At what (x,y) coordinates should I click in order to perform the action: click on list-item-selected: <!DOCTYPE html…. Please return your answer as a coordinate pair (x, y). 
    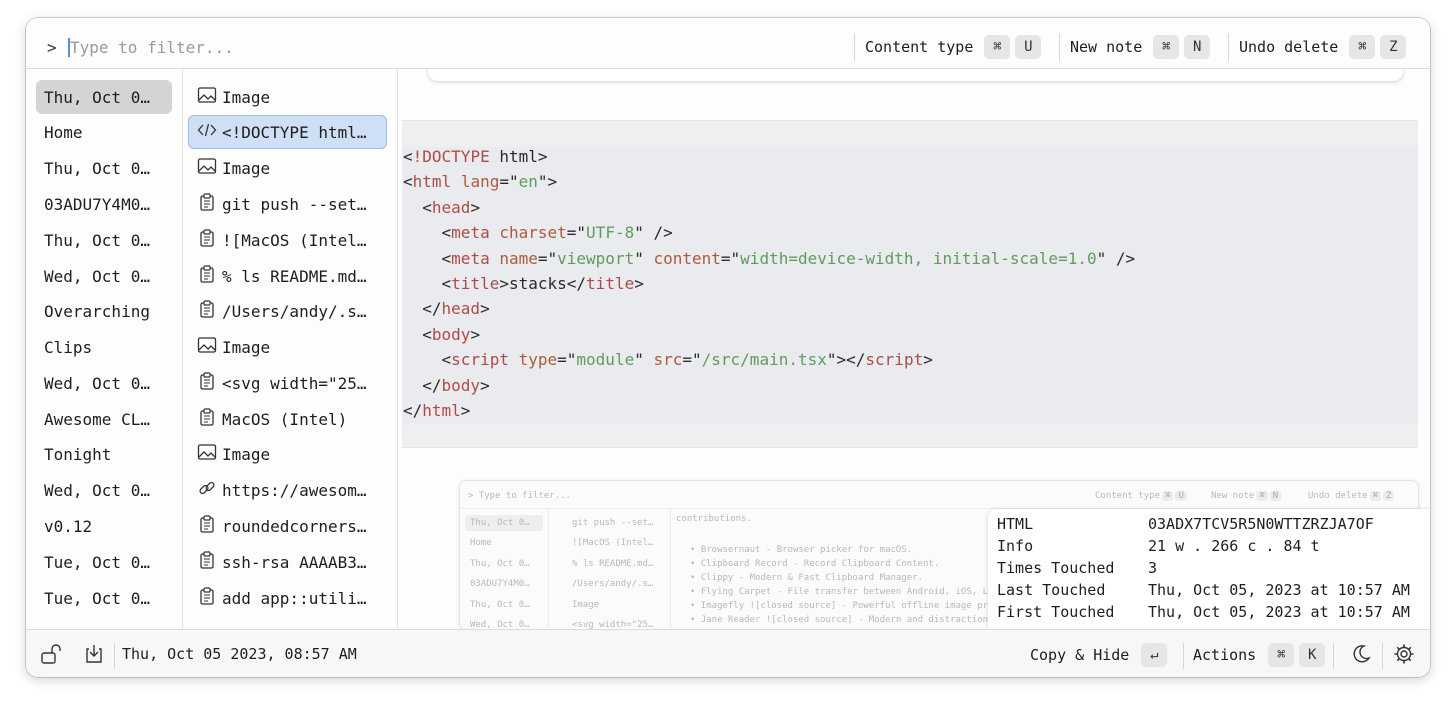
    Looking at the image, I should click on (287, 132).